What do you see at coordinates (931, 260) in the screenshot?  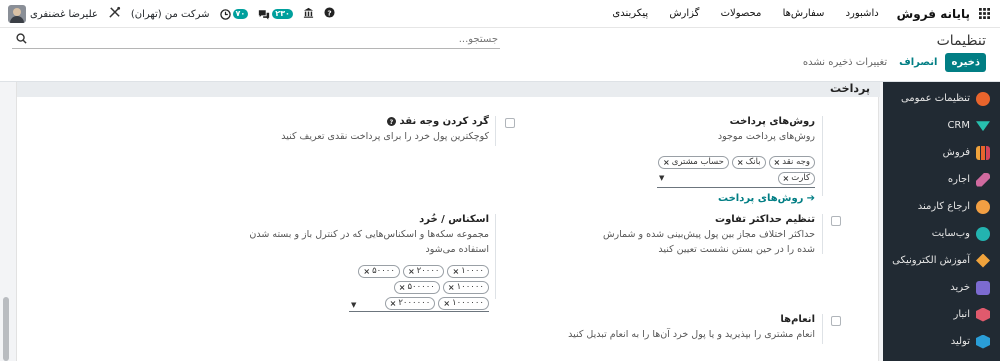 I see `sidebar-item-label: آموزش الکترونیکی` at bounding box center [931, 260].